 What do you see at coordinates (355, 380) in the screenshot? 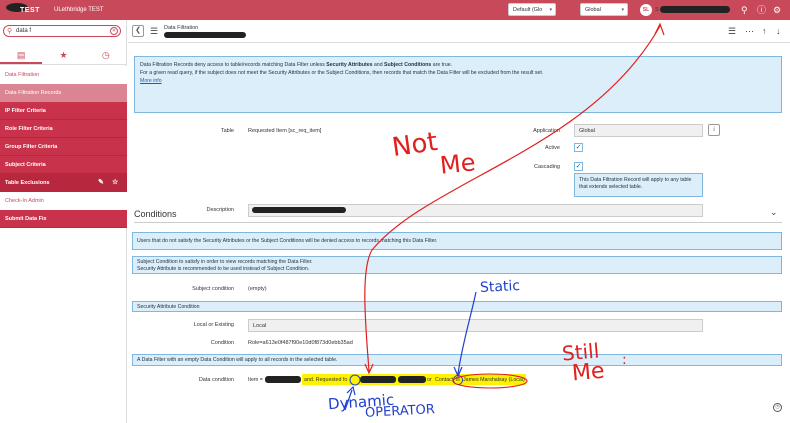
I see `annotation-circle-operator` at bounding box center [355, 380].